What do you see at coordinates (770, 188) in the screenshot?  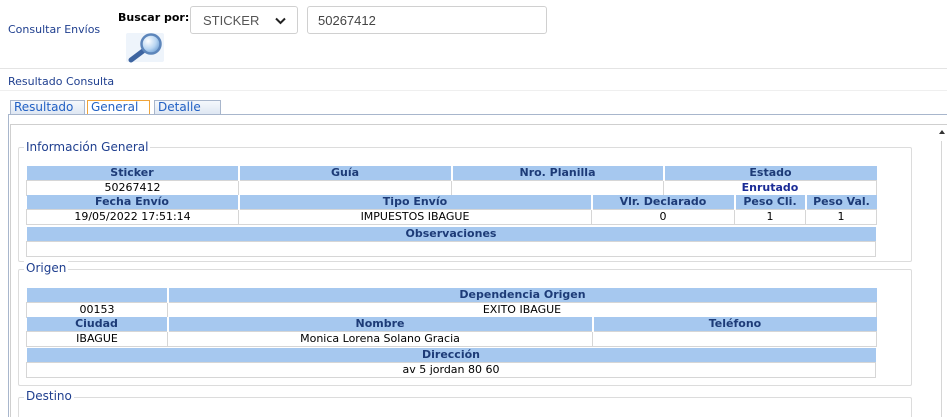 I see `cell-estado: Enrutado` at bounding box center [770, 188].